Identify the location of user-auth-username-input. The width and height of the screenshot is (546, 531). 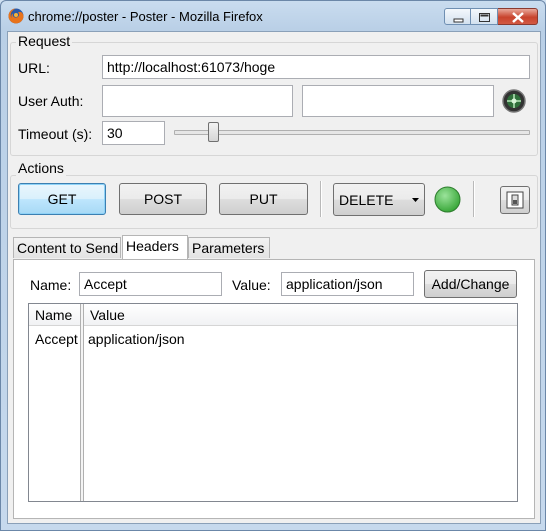
(197, 101).